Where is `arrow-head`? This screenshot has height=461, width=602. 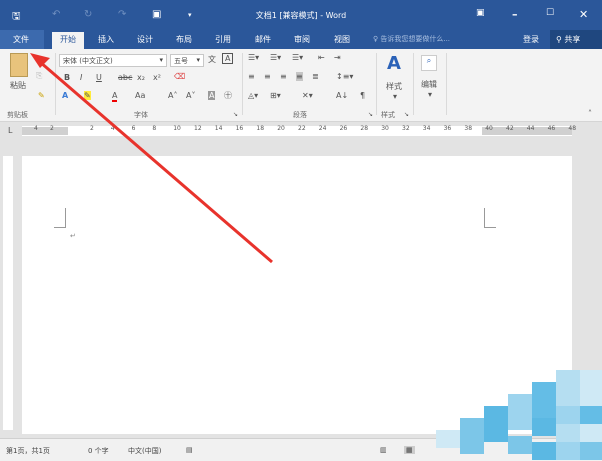 arrow-head is located at coordinates (40, 60).